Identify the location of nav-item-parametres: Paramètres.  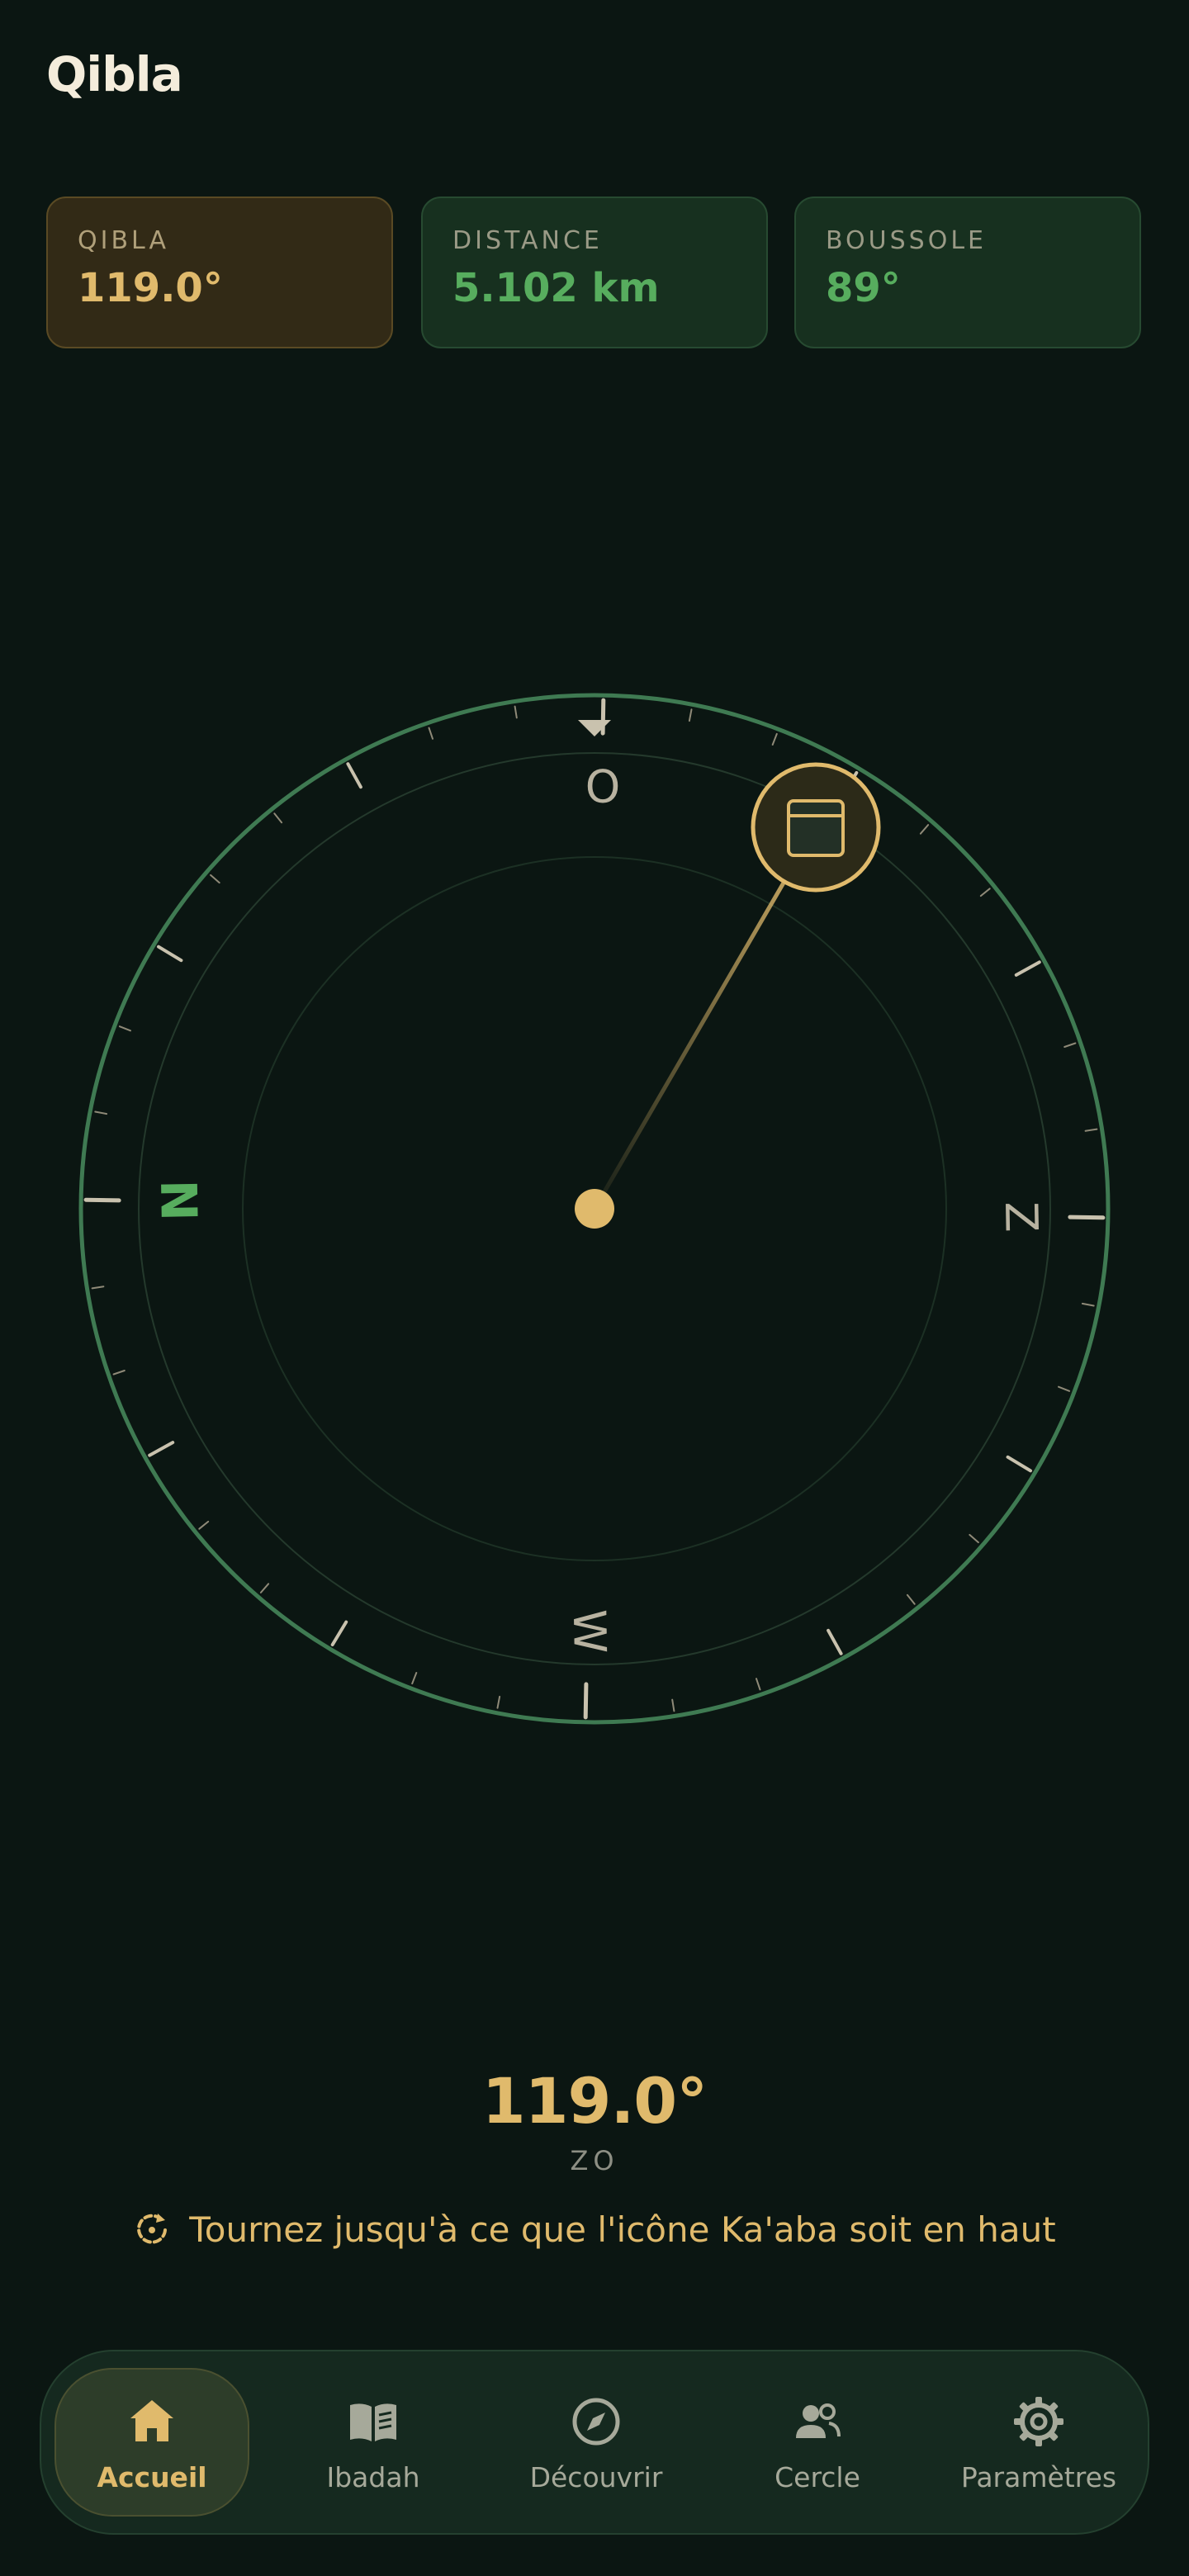
(1038, 2442).